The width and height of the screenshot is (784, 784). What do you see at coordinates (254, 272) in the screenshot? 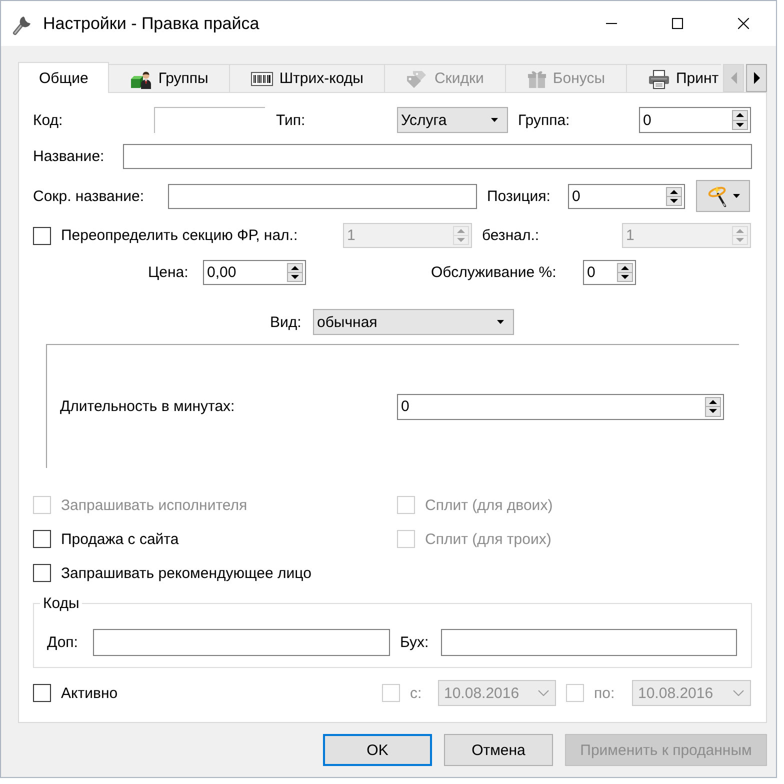
I see `price-spinbox: 0,00` at bounding box center [254, 272].